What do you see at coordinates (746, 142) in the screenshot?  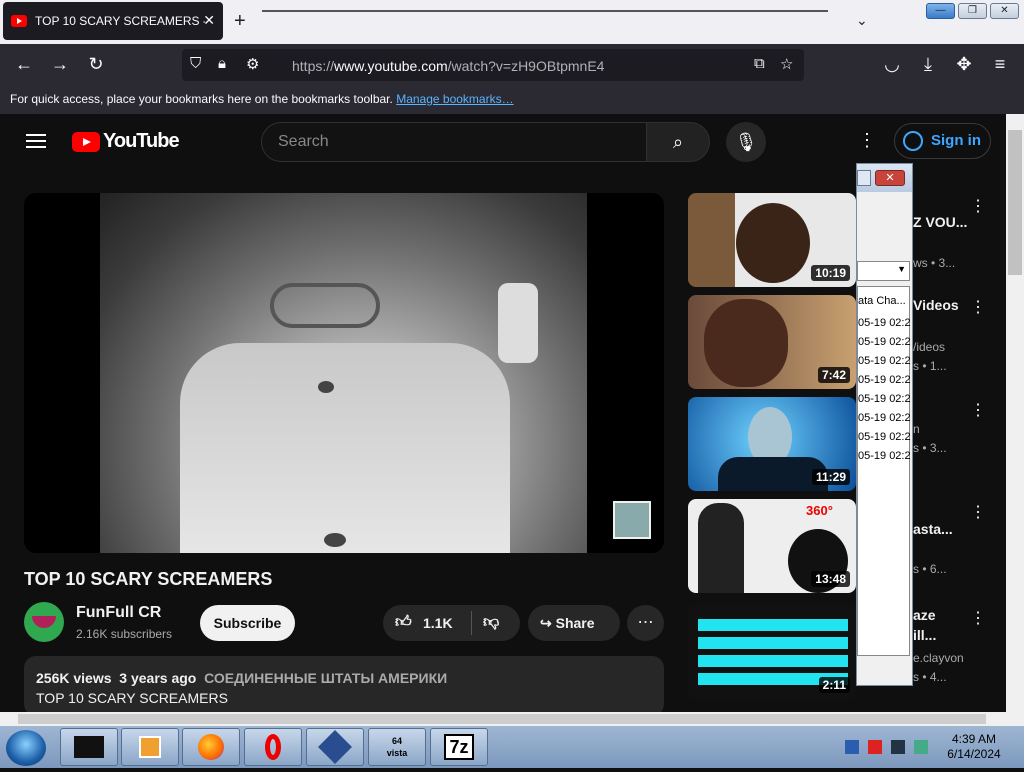 I see `voice-search-button: 🎙︎` at bounding box center [746, 142].